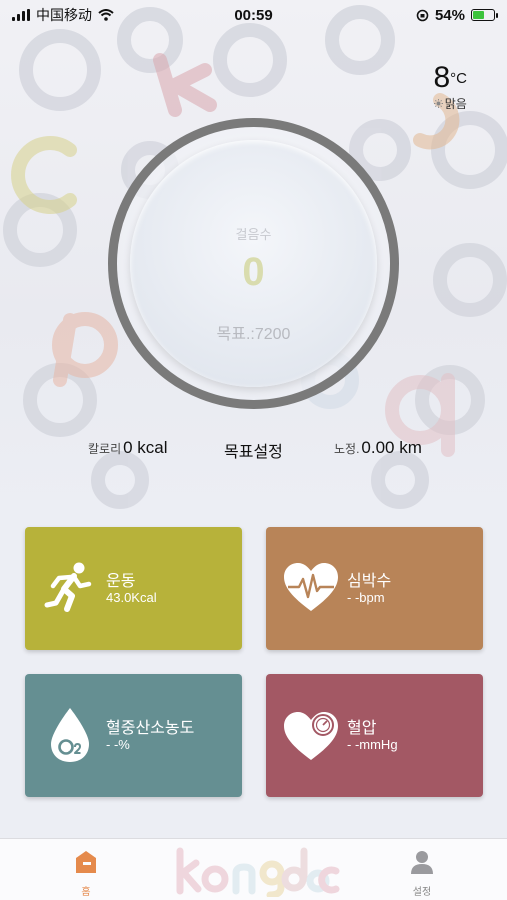  What do you see at coordinates (70, 735) in the screenshot?
I see `o2-drop-icon` at bounding box center [70, 735].